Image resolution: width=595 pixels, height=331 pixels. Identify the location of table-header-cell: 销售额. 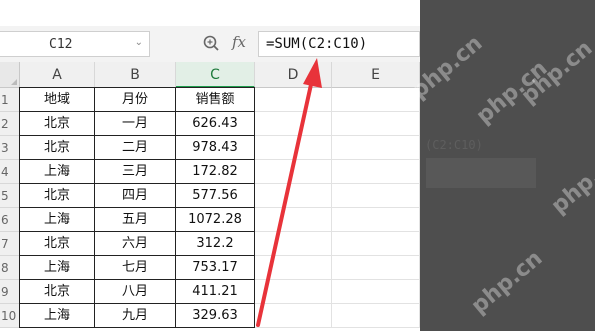
(215, 99).